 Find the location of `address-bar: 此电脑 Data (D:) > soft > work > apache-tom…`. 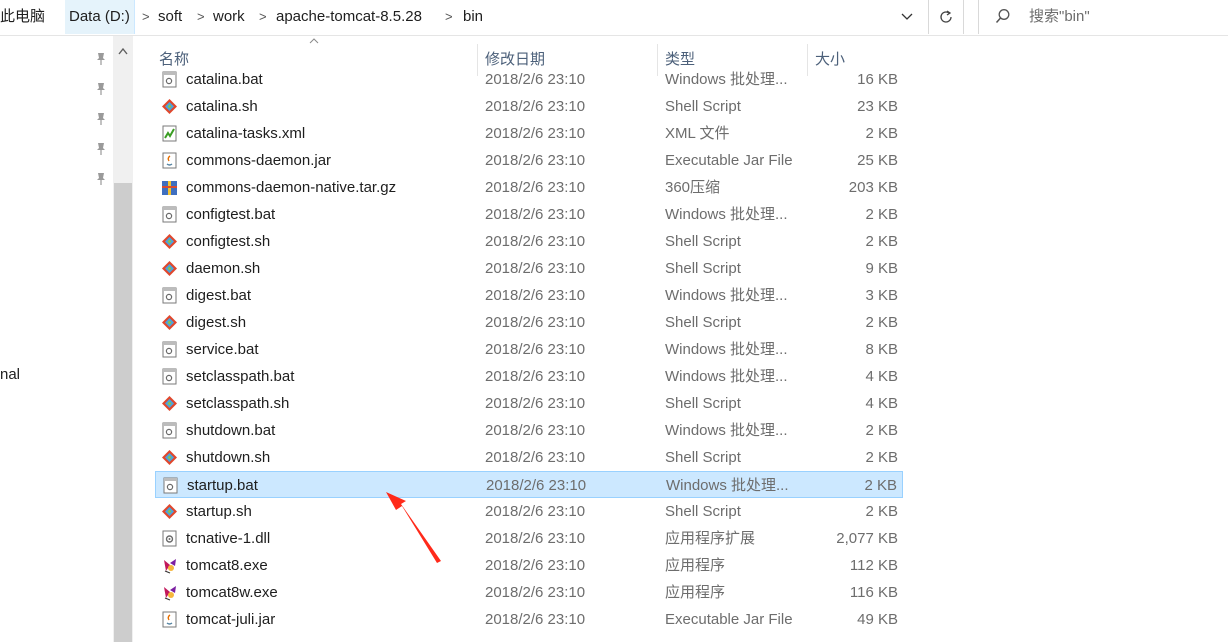

address-bar: 此电脑 Data (D:) > soft > work > apache-tom… is located at coordinates (614, 18).